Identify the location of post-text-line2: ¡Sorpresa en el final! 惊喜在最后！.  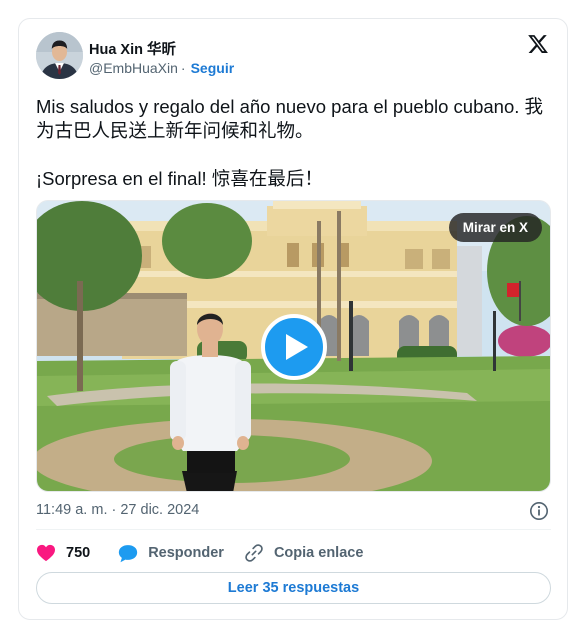
(179, 178).